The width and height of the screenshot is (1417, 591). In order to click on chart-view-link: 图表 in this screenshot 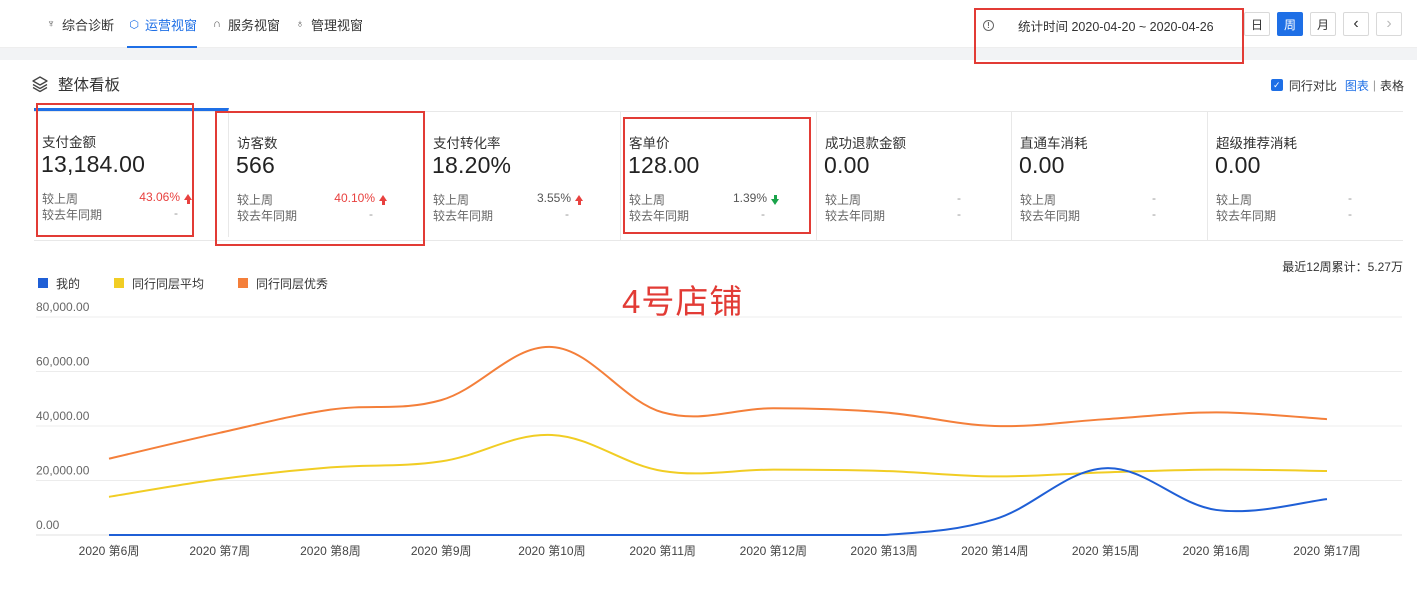, I will do `click(1357, 85)`.